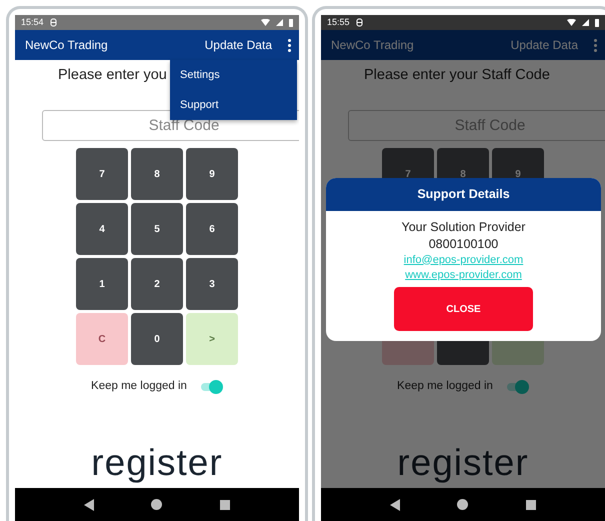 The image size is (605, 521). What do you see at coordinates (102, 284) in the screenshot?
I see `keypad-key: 1` at bounding box center [102, 284].